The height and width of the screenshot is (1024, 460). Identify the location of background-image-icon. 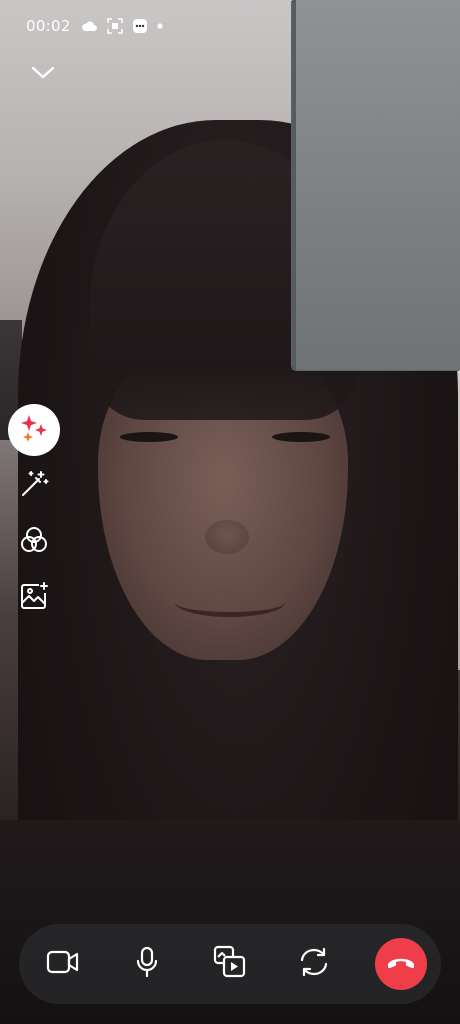
(34, 598).